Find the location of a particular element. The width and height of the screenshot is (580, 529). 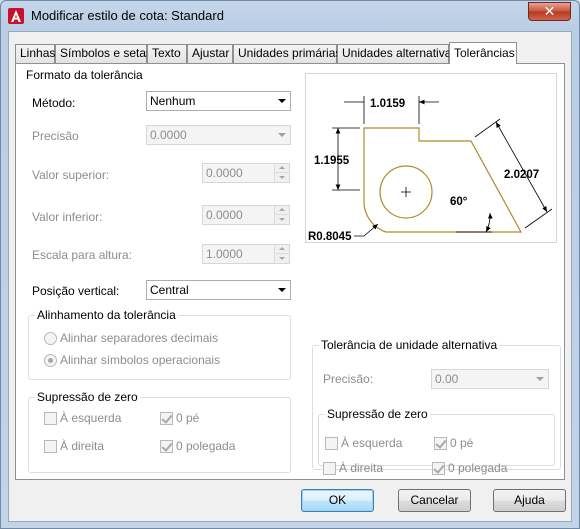

checkbox-label-0-polegada: 0 polegada is located at coordinates (206, 446).